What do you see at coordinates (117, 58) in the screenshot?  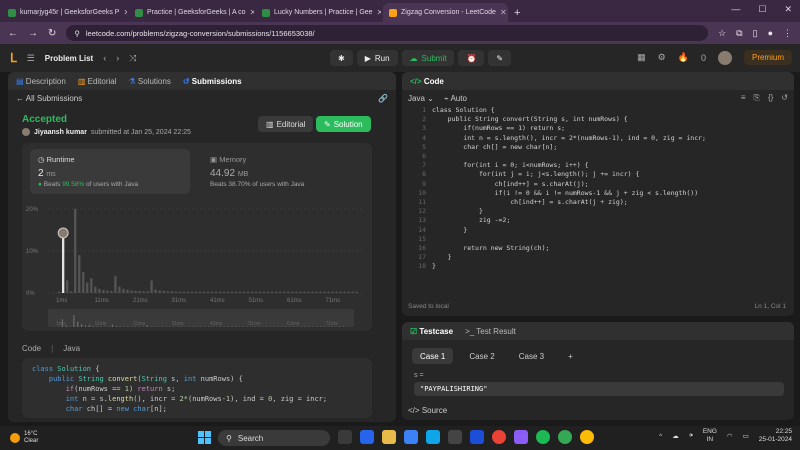 I see `next-problem-icon: ›` at bounding box center [117, 58].